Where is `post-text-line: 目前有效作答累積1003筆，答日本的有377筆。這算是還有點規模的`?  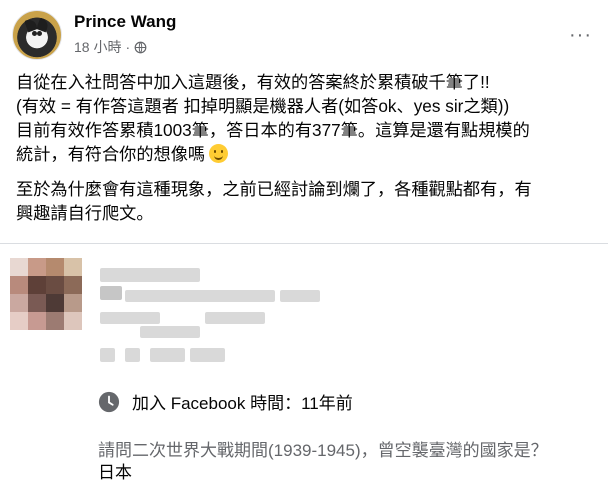 post-text-line: 目前有效作答累積1003筆，答日本的有377筆。這算是還有點規模的 is located at coordinates (273, 130).